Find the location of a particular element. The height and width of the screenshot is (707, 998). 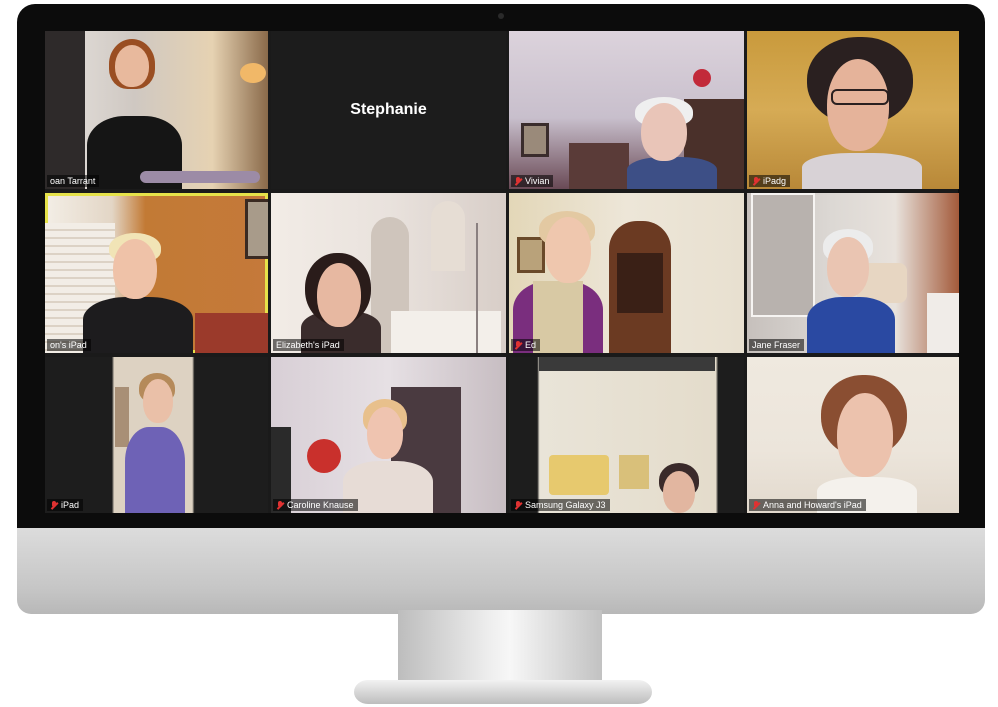

participant-tile: Jane Fraser is located at coordinates (853, 273).